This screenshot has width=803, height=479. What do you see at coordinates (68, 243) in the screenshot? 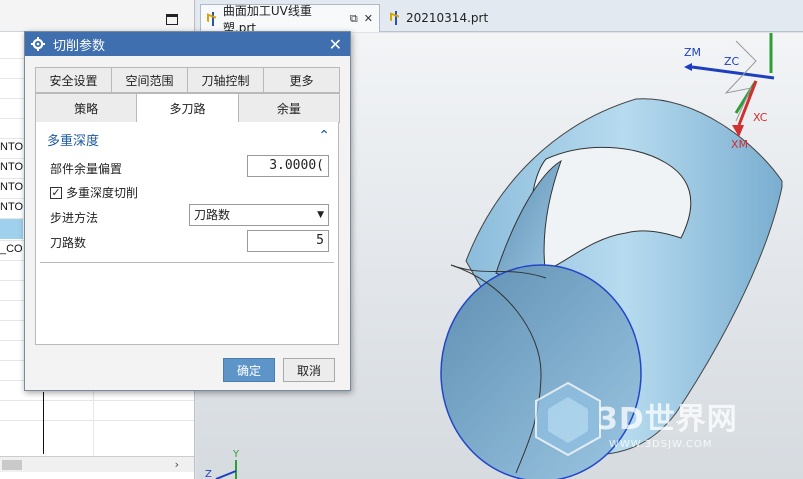
I see `number-of-passes-label: 刀路数` at bounding box center [68, 243].